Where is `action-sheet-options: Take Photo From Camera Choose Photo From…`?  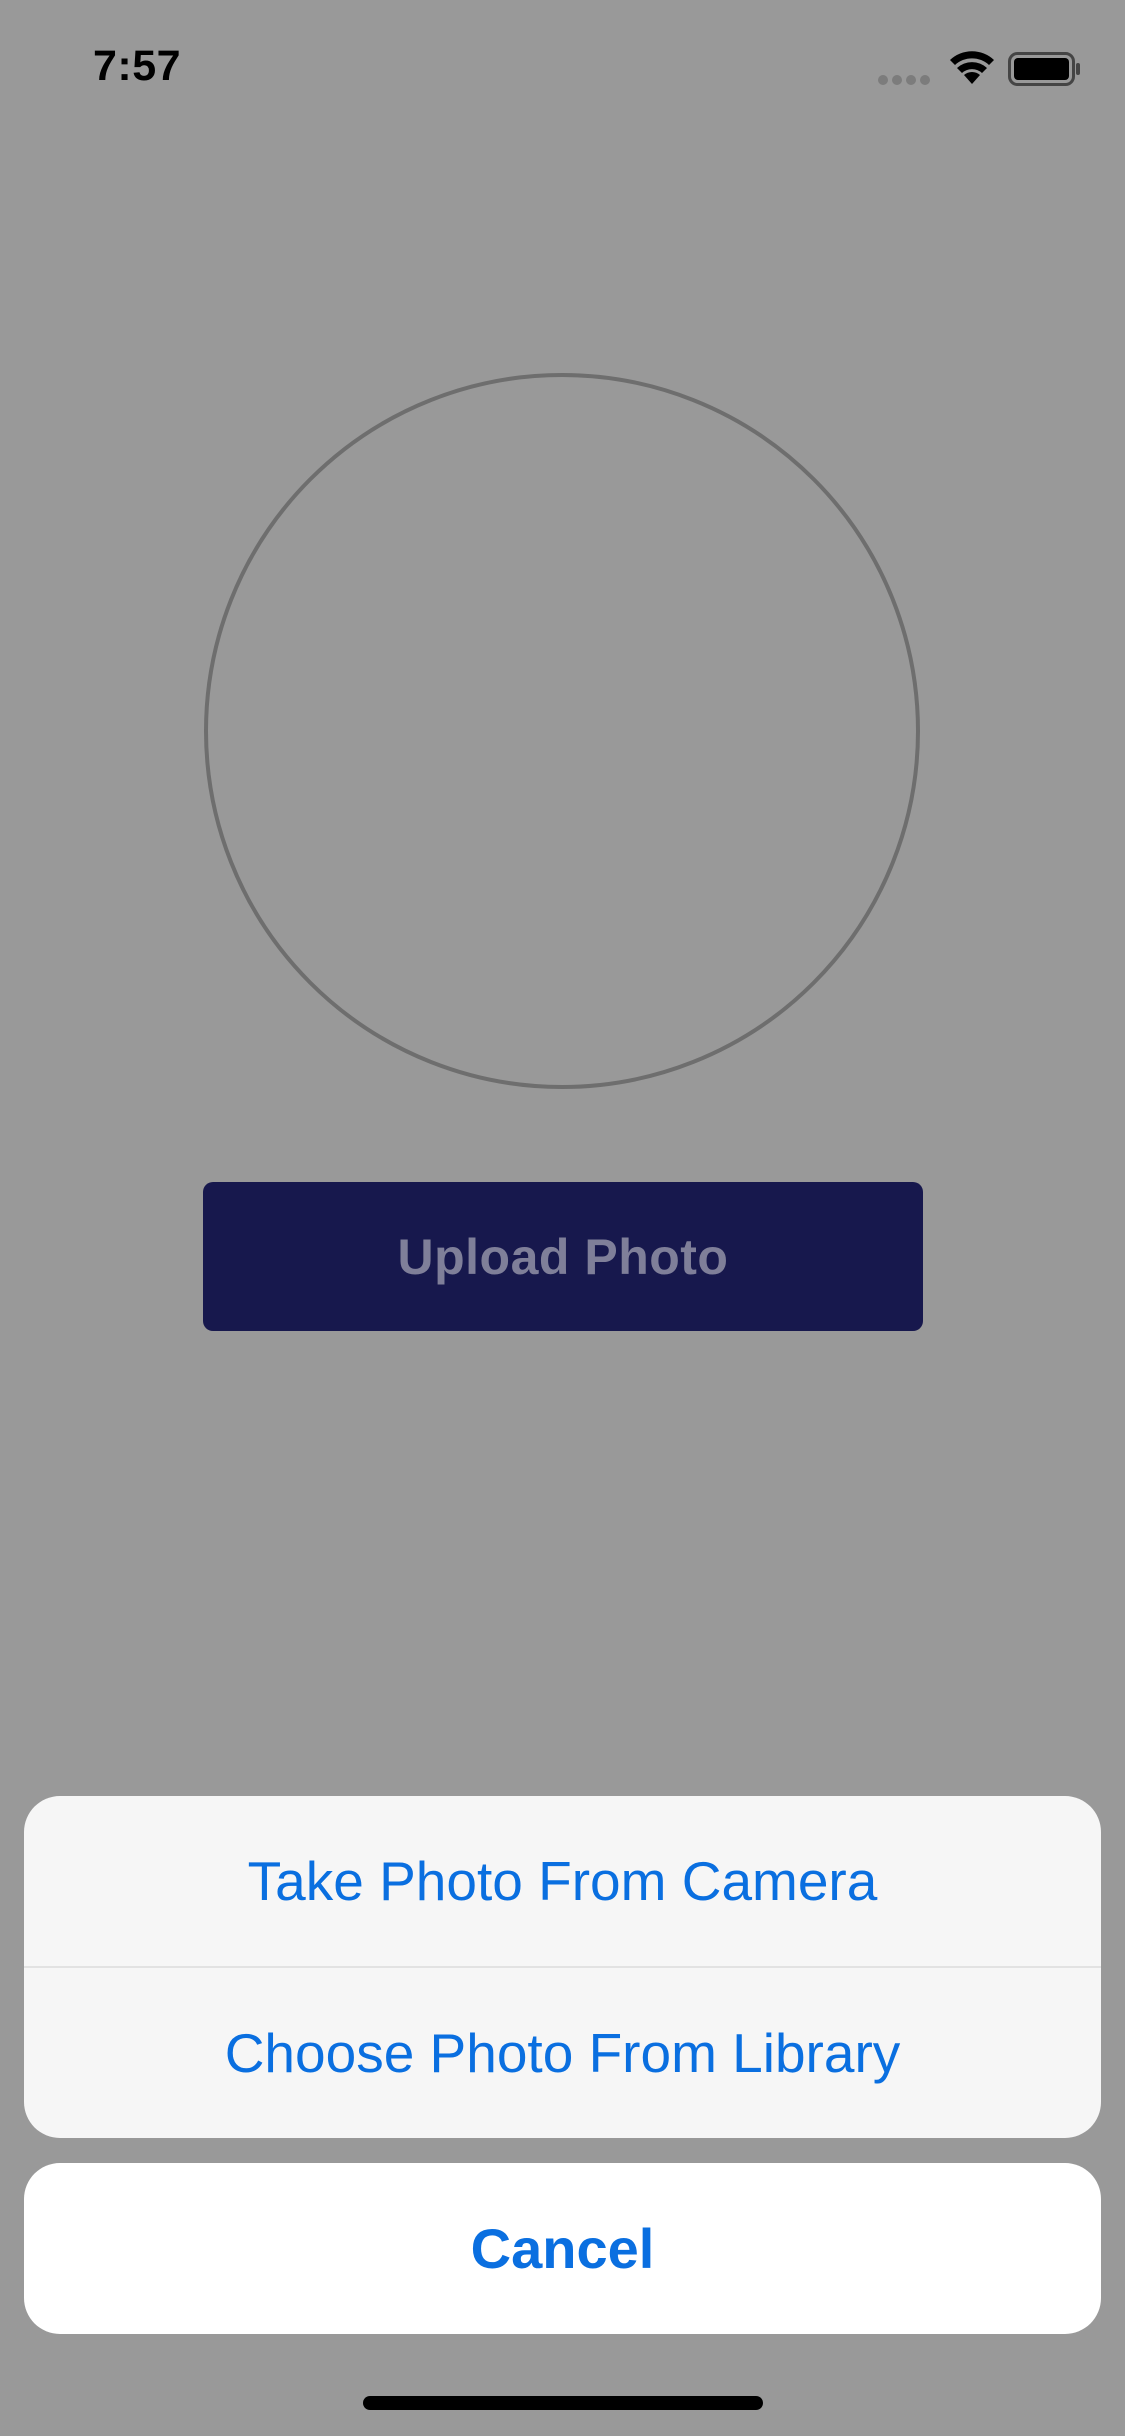
action-sheet-options: Take Photo From Camera Choose Photo From… is located at coordinates (562, 1967).